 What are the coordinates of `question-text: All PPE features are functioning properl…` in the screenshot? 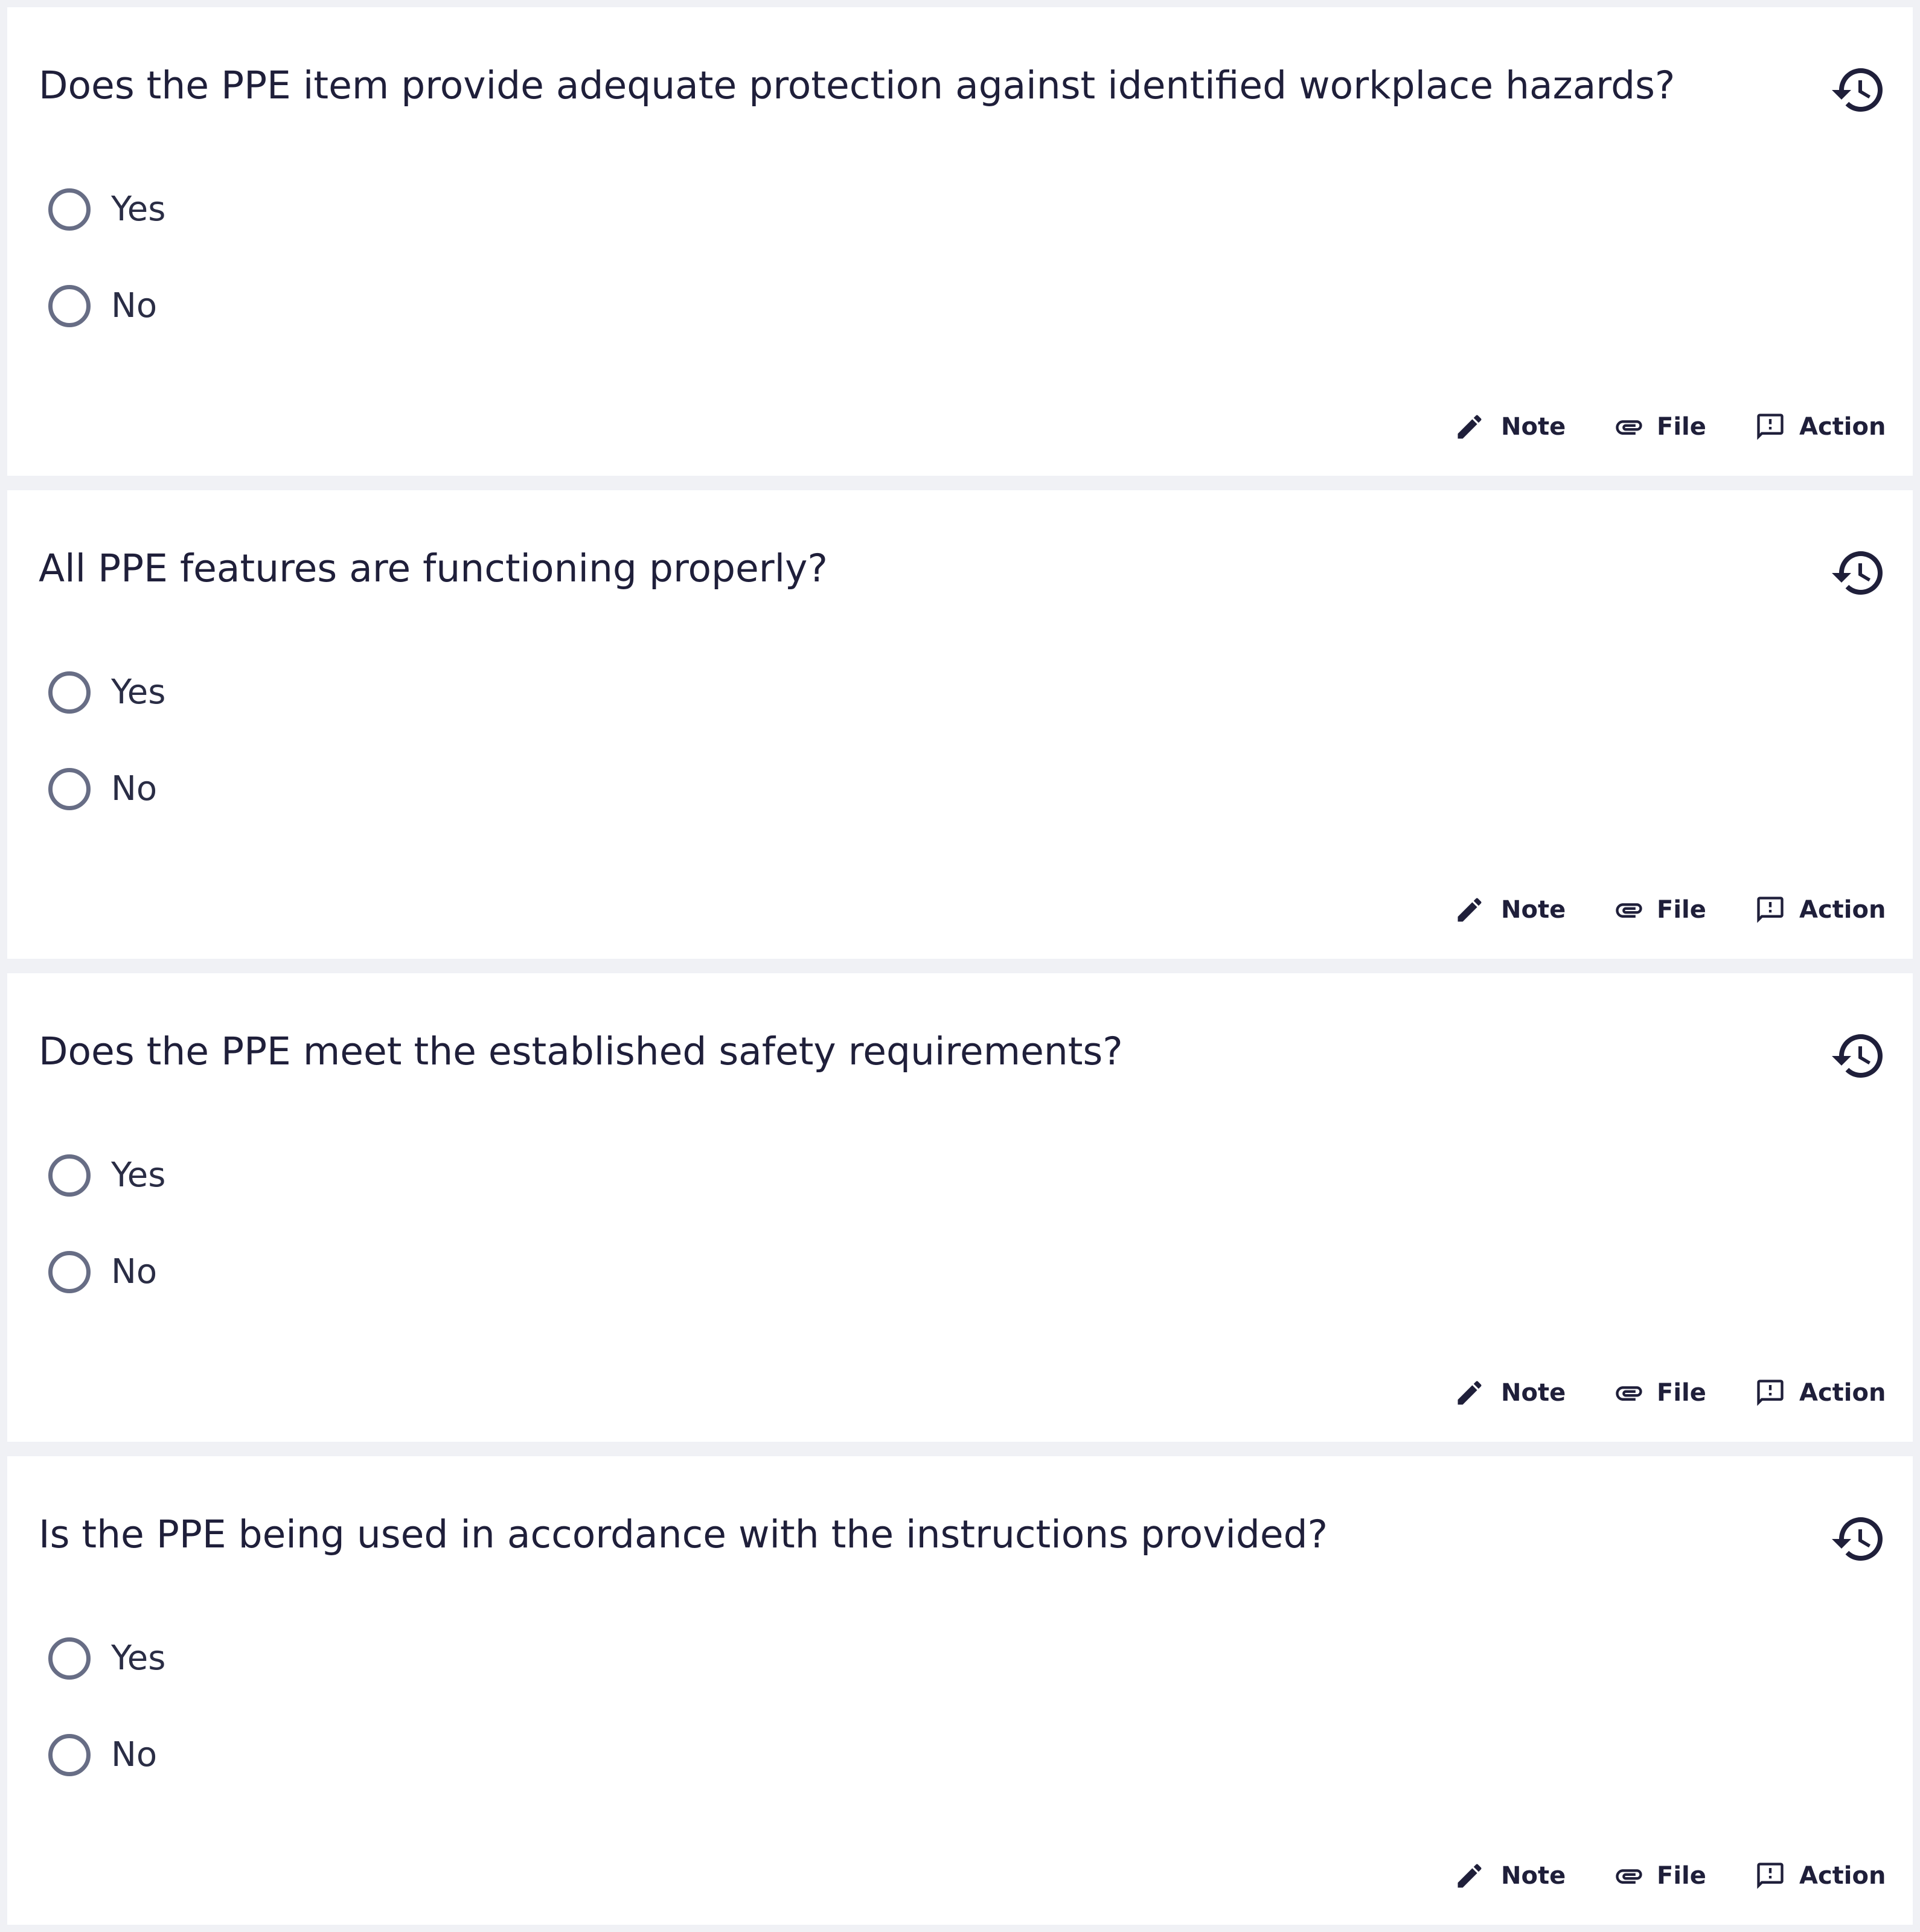 It's located at (433, 568).